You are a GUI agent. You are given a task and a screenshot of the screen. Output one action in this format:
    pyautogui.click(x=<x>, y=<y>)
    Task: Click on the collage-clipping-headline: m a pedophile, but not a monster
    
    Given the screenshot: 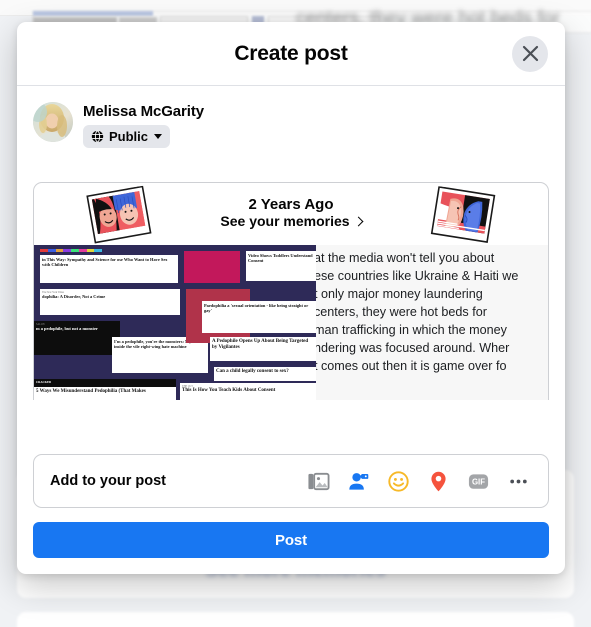 What is the action you would take?
    pyautogui.click(x=67, y=328)
    